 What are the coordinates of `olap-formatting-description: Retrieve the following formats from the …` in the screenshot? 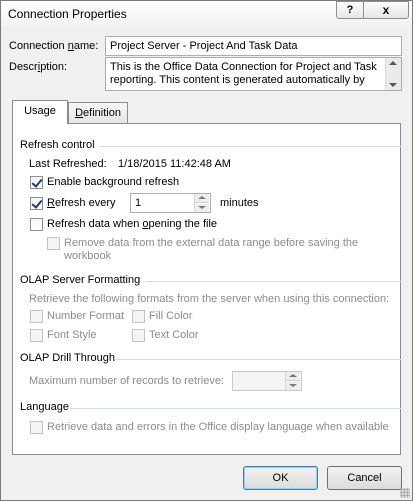 It's located at (209, 299).